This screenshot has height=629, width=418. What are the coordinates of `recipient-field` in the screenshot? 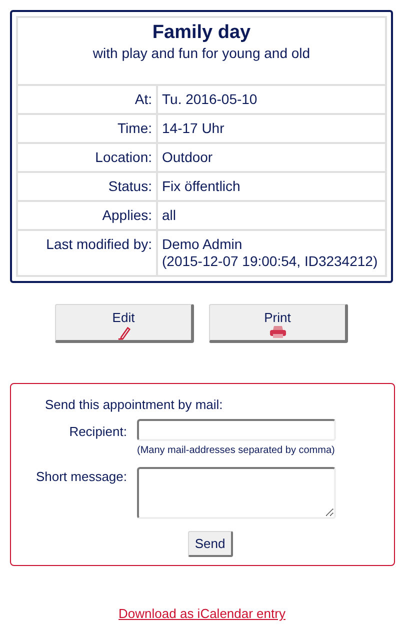 It's located at (236, 430).